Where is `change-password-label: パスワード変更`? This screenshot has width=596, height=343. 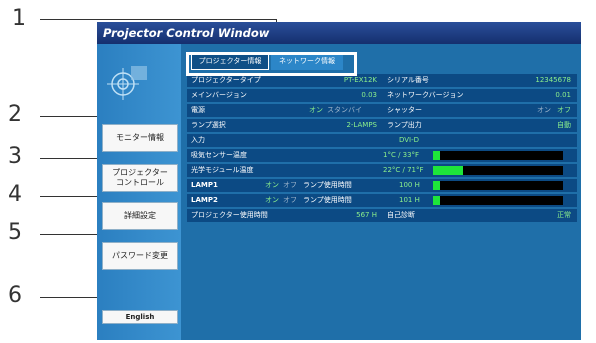 change-password-label: パスワード変更 is located at coordinates (140, 255).